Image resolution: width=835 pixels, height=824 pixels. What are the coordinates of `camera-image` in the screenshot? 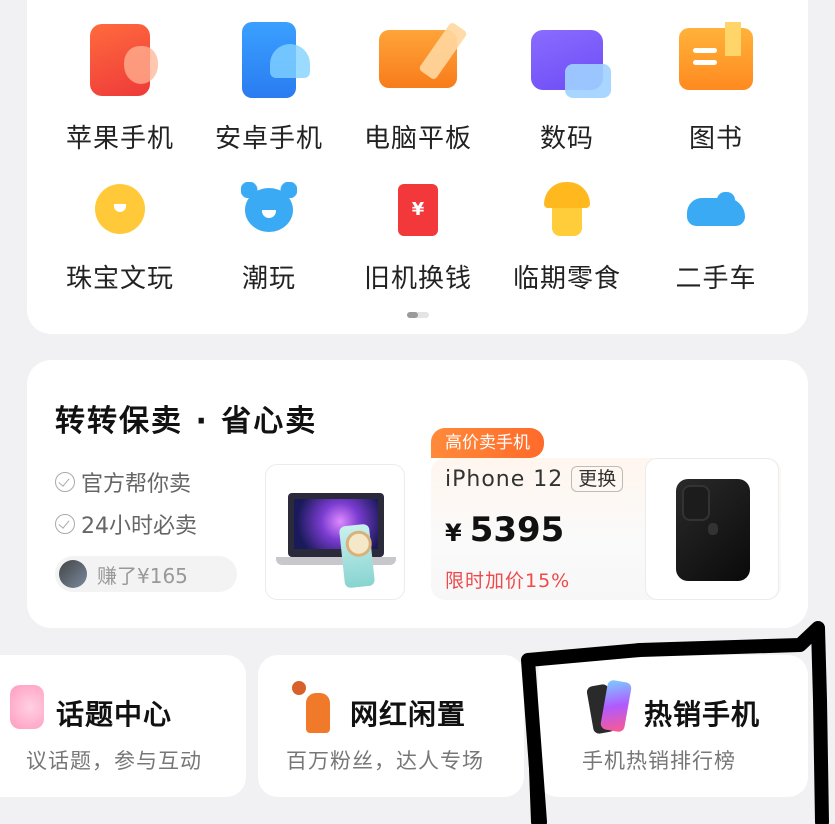 It's located at (357, 556).